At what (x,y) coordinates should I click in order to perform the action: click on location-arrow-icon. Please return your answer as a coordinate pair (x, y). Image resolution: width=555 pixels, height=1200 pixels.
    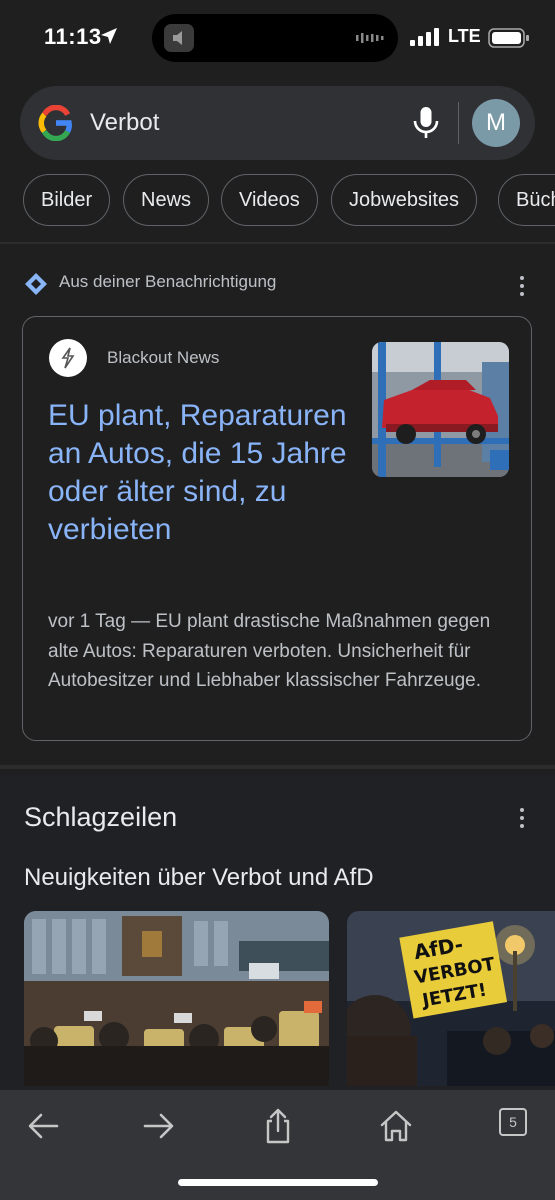
    Looking at the image, I should click on (109, 36).